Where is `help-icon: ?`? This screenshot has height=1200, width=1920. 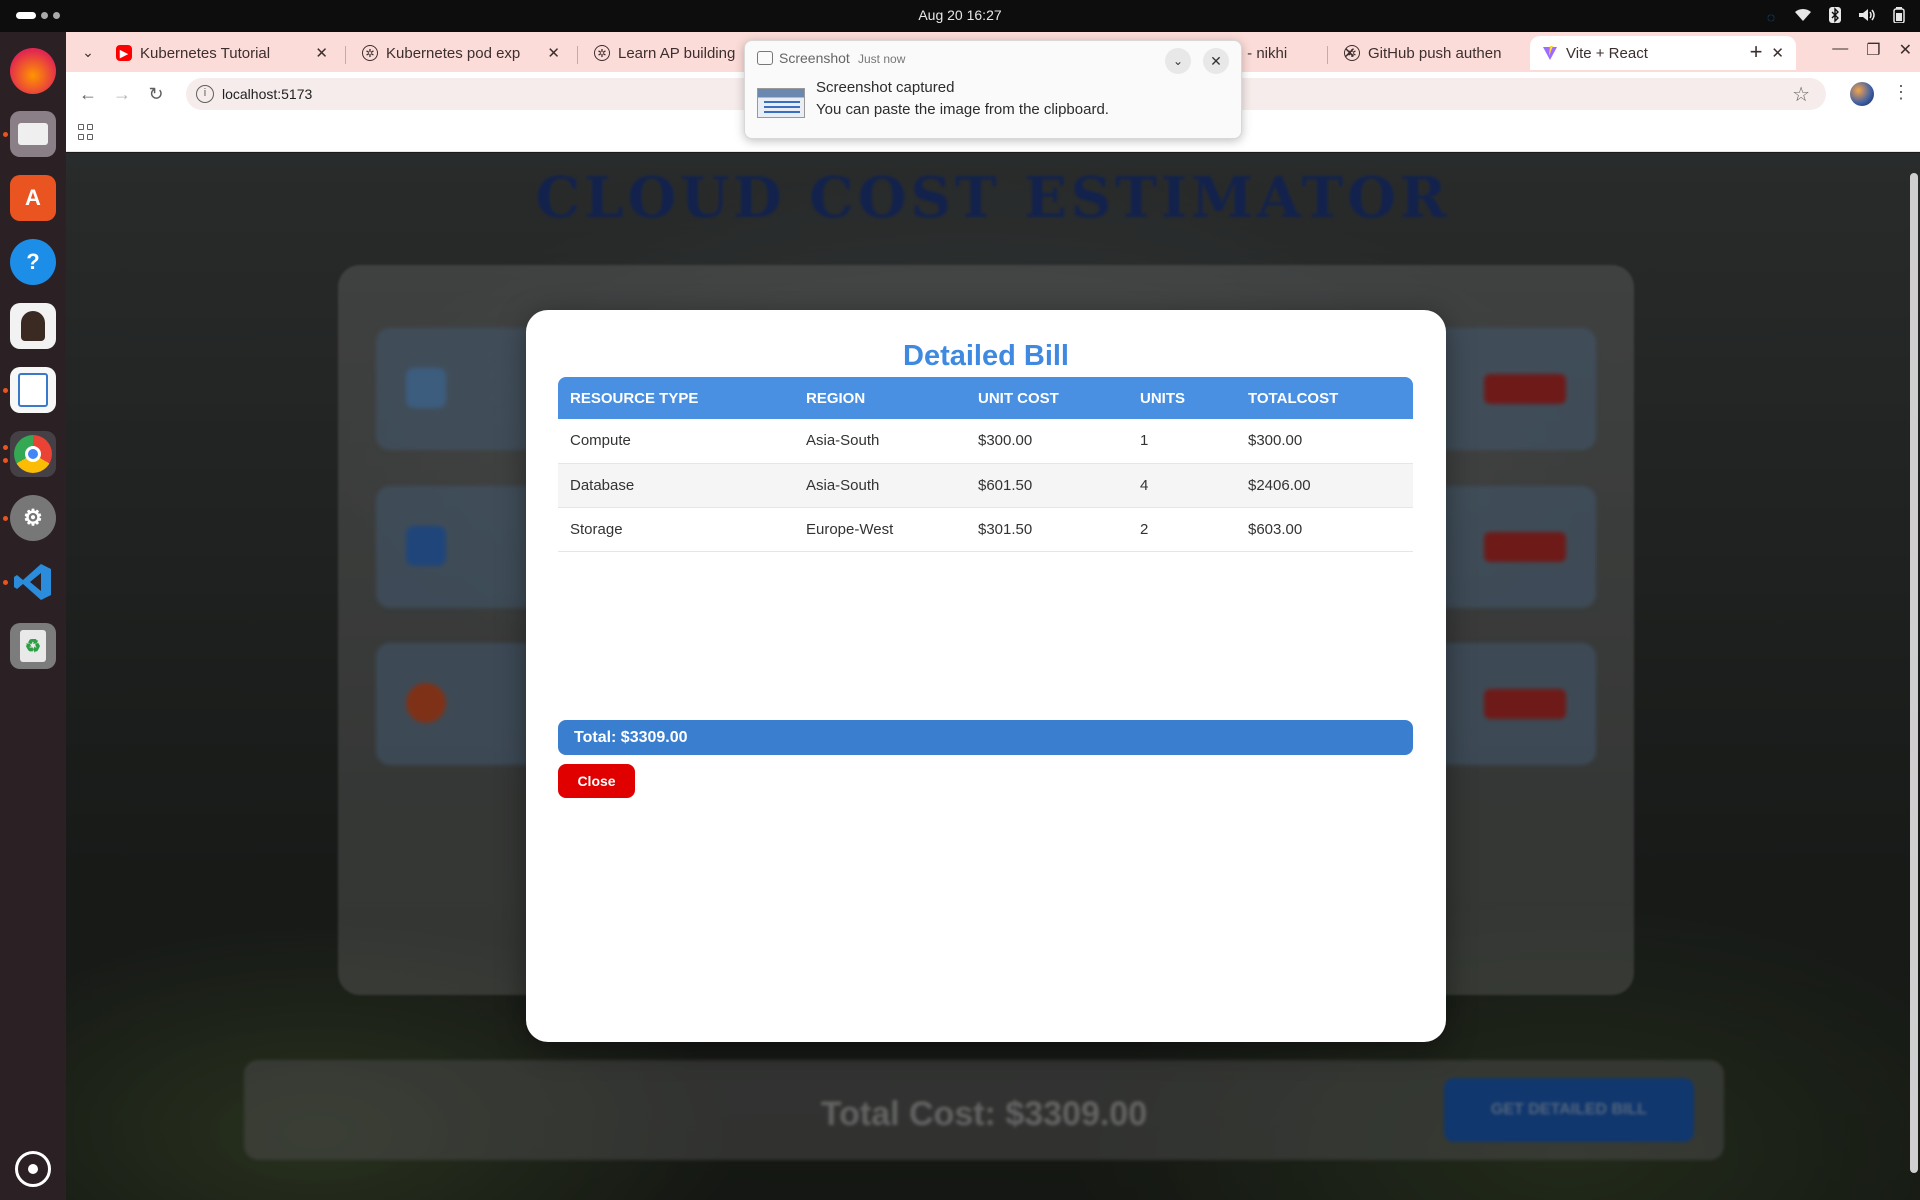 help-icon: ? is located at coordinates (33, 262).